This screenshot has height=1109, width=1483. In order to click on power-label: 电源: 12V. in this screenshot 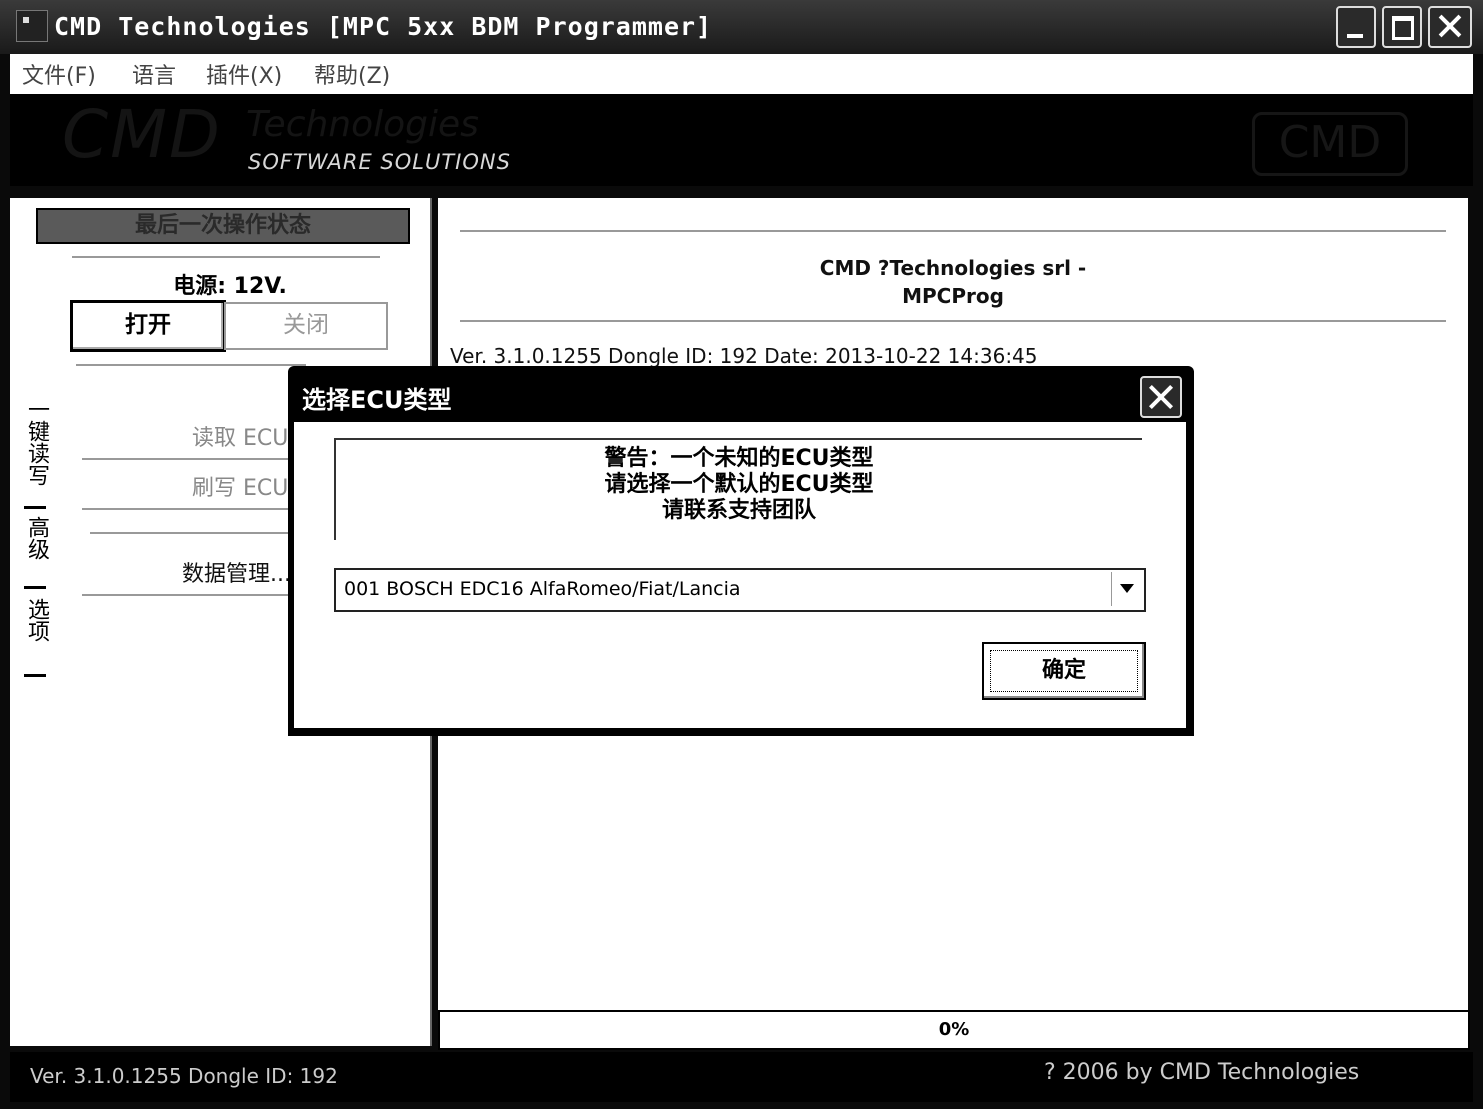, I will do `click(230, 286)`.